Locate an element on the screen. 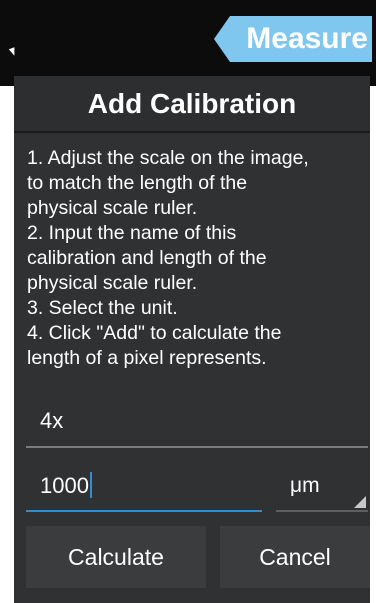 Image resolution: width=376 pixels, height=603 pixels. scale-length-value-wrap: 1000 is located at coordinates (66, 485).